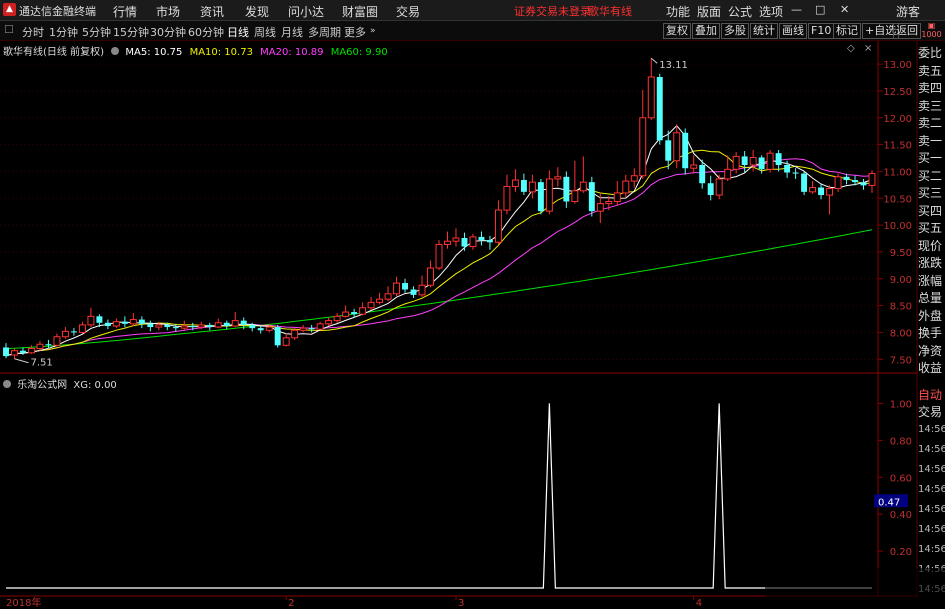 Image resolution: width=945 pixels, height=609 pixels. Describe the element at coordinates (930, 368) in the screenshot. I see `quote-label: 收益` at that location.